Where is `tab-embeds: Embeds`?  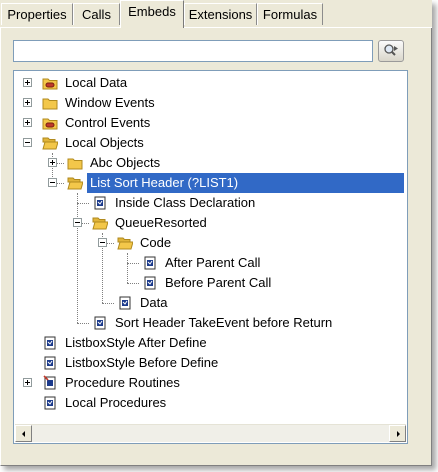 tab-embeds: Embeds is located at coordinates (152, 14).